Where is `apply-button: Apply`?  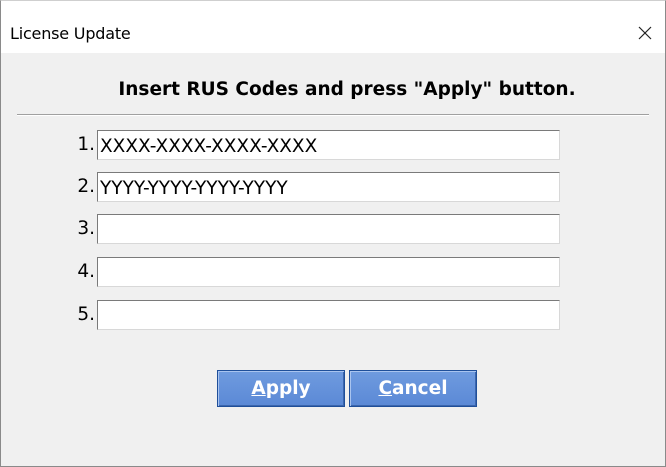
apply-button: Apply is located at coordinates (281, 388).